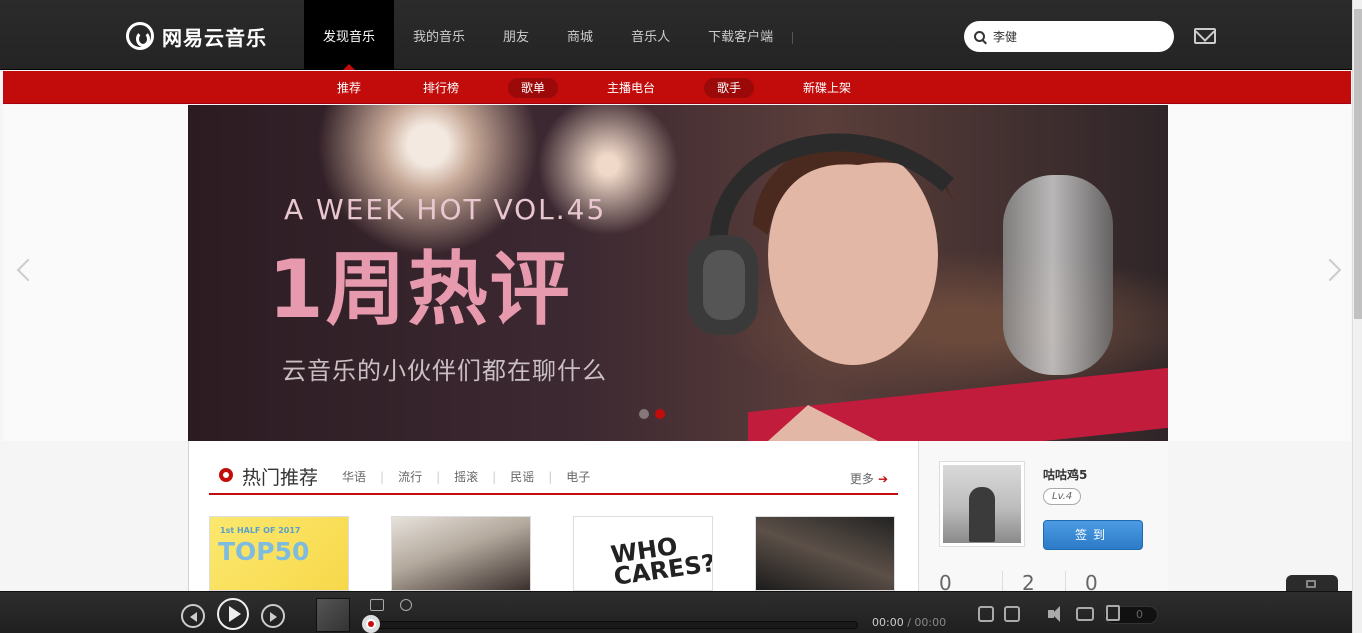 The width and height of the screenshot is (1362, 633). I want to click on share-icon, so click(1012, 614).